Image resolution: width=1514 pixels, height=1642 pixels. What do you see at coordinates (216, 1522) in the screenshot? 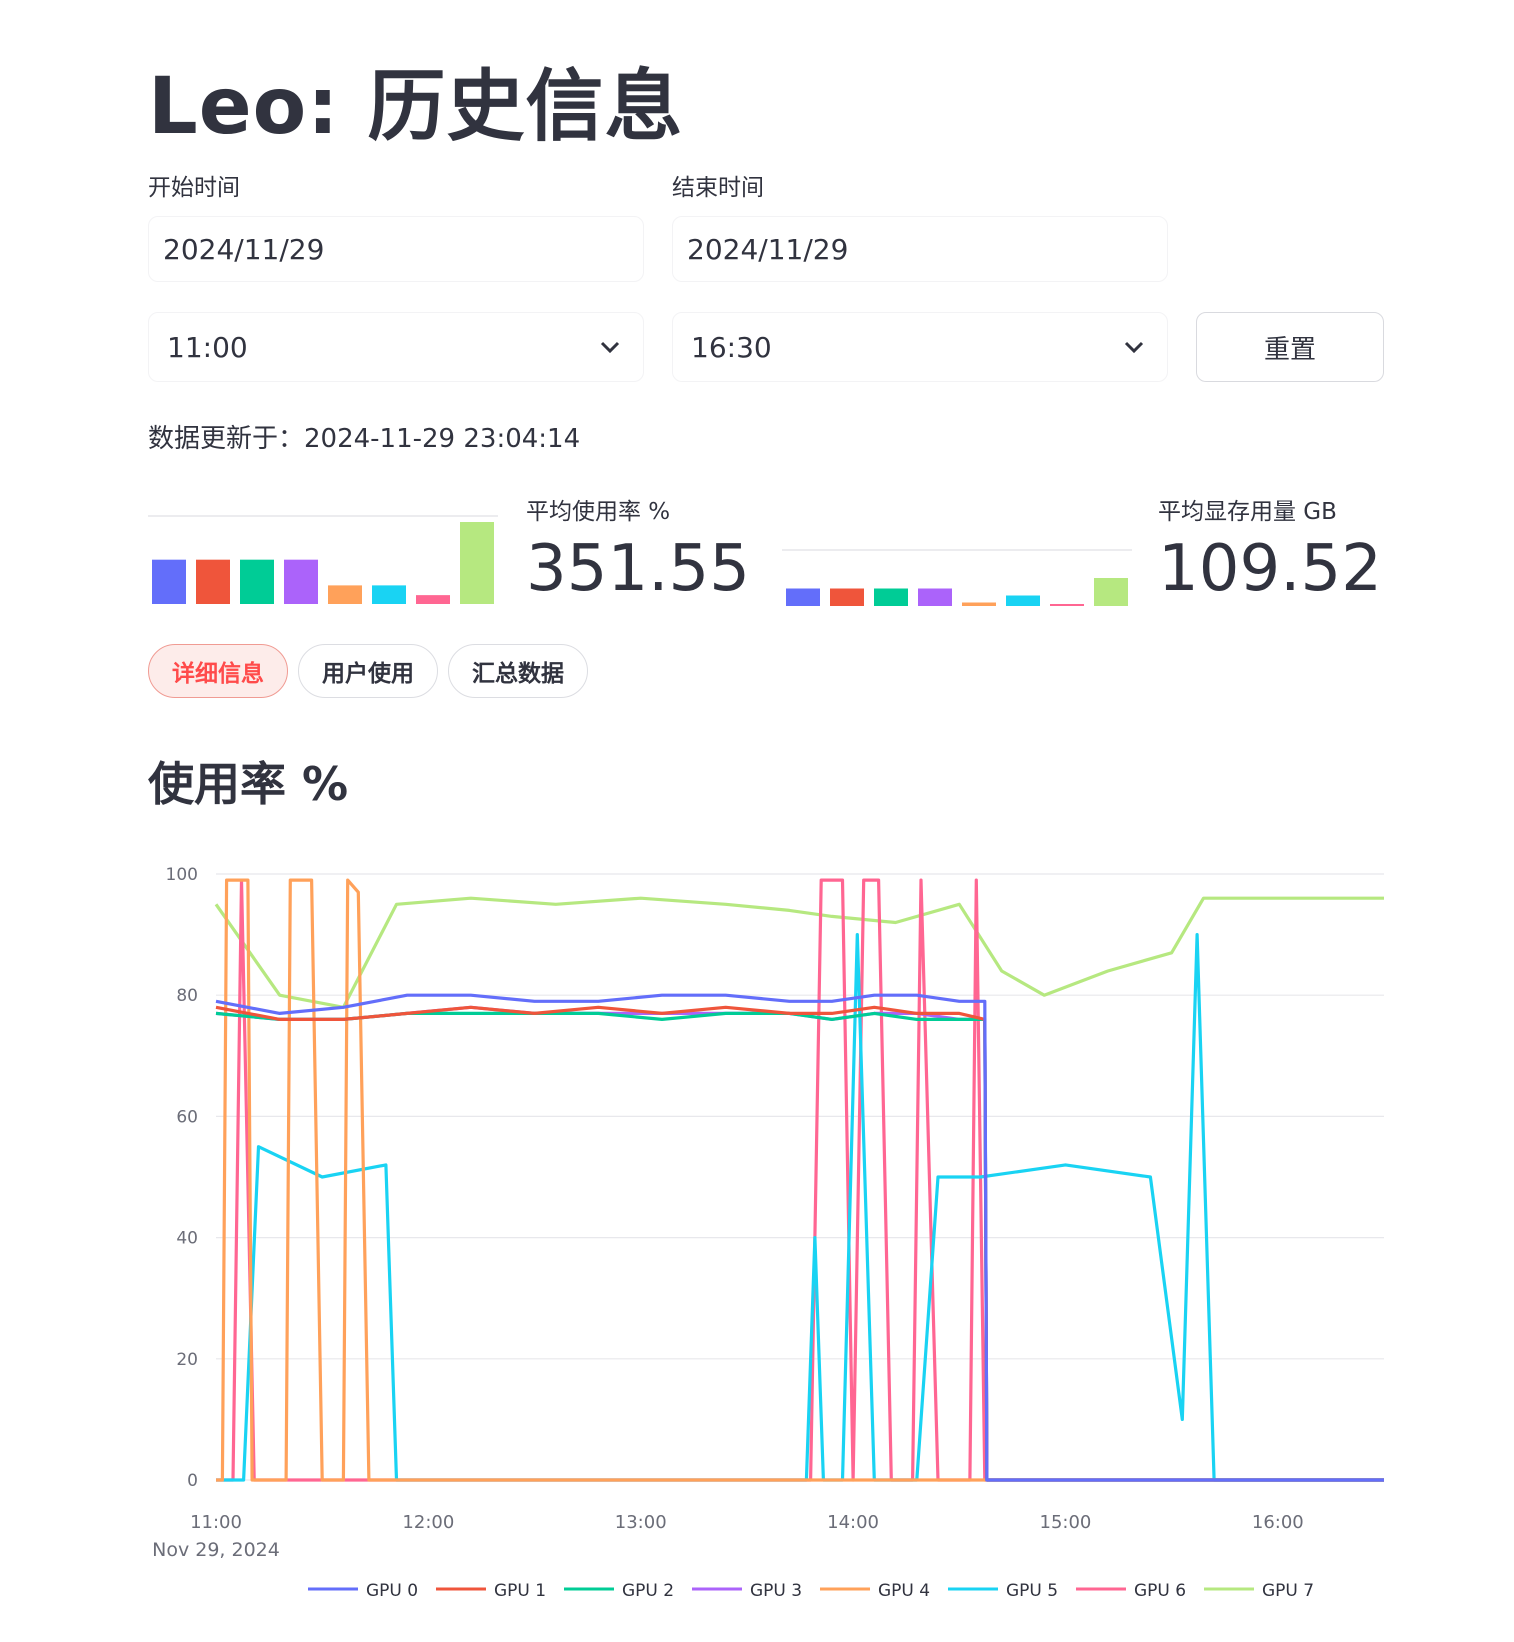
I see `x-tick-label: 11:00` at bounding box center [216, 1522].